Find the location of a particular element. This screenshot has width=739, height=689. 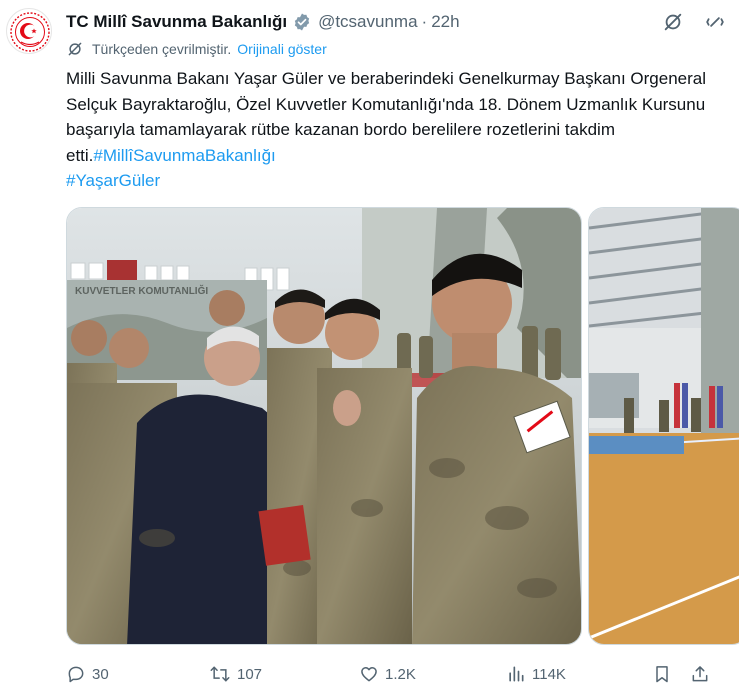

author-handle: @tcsavunma is located at coordinates (367, 22).